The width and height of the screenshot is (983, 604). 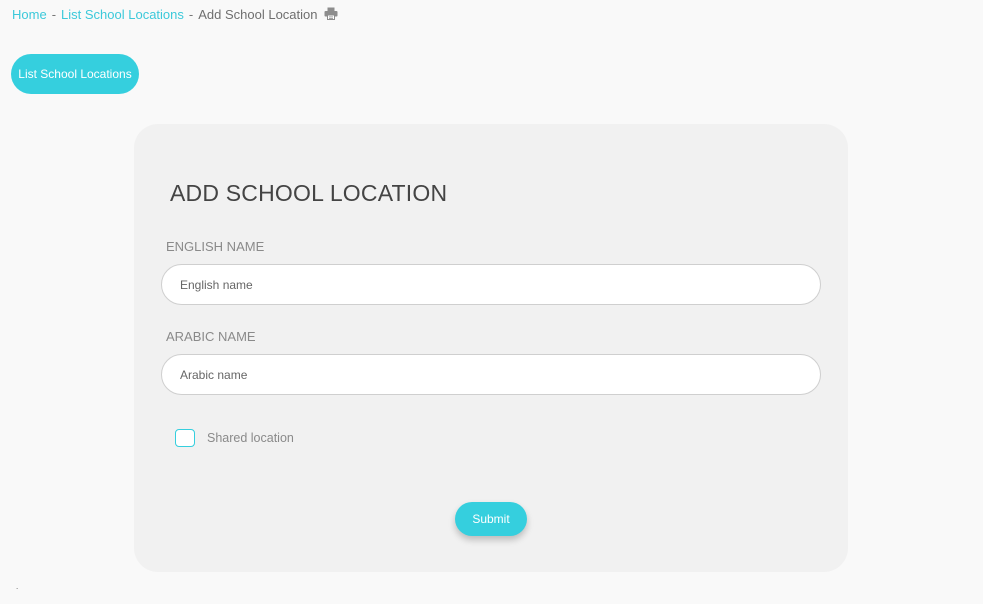 What do you see at coordinates (29, 14) in the screenshot?
I see `breadcrumb-home-link: Home` at bounding box center [29, 14].